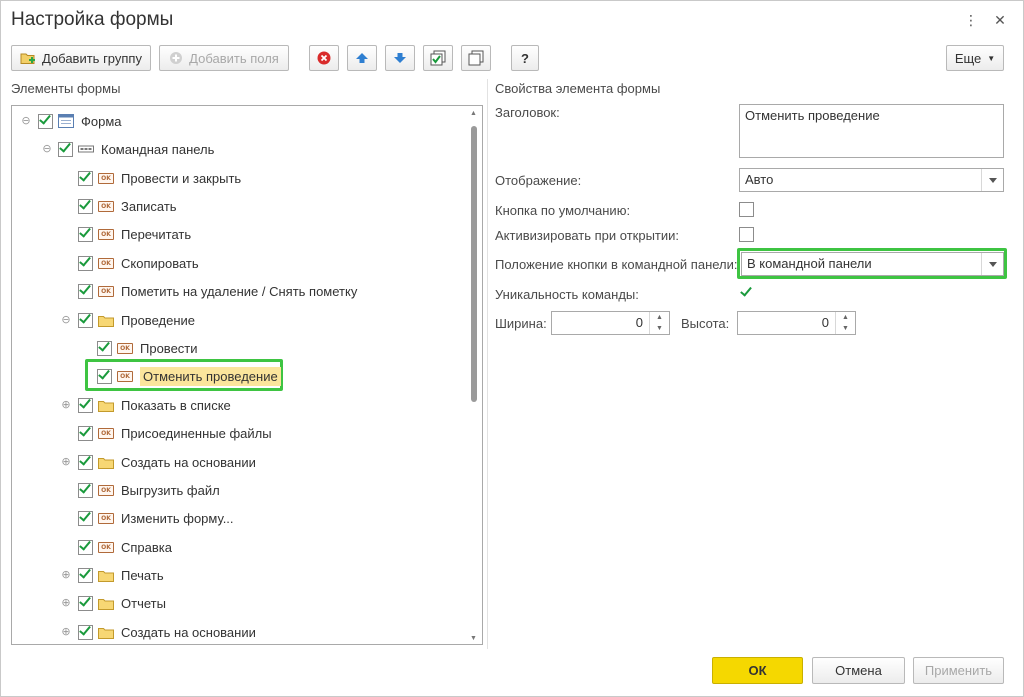  What do you see at coordinates (189, 376) in the screenshot?
I see `tree-item-cancel-posting: OK Отменить проведение` at bounding box center [189, 376].